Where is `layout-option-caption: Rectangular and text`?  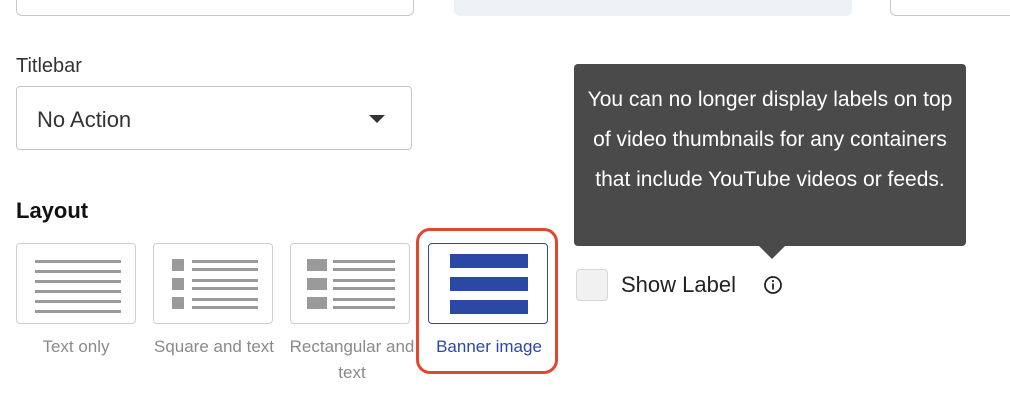 layout-option-caption: Rectangular and text is located at coordinates (352, 359).